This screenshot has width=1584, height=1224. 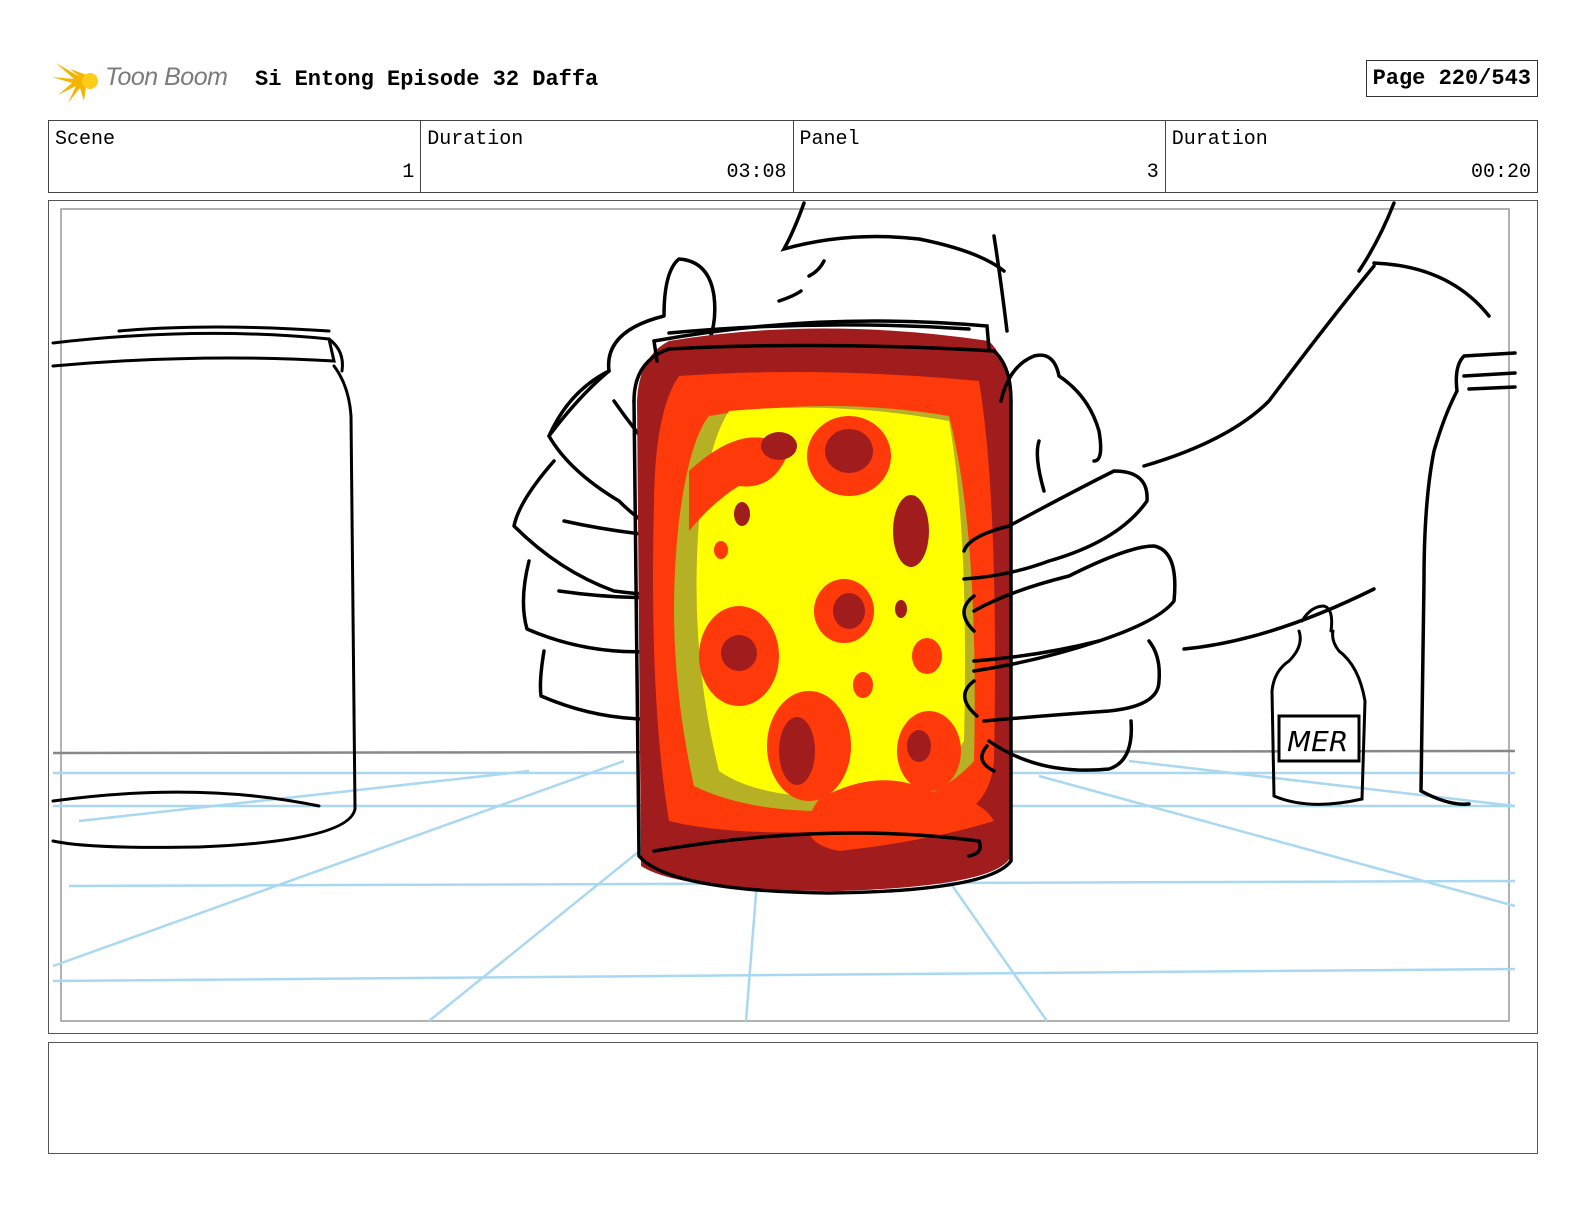 I want to click on toon-boom-logo: Toon Boom, so click(x=145, y=80).